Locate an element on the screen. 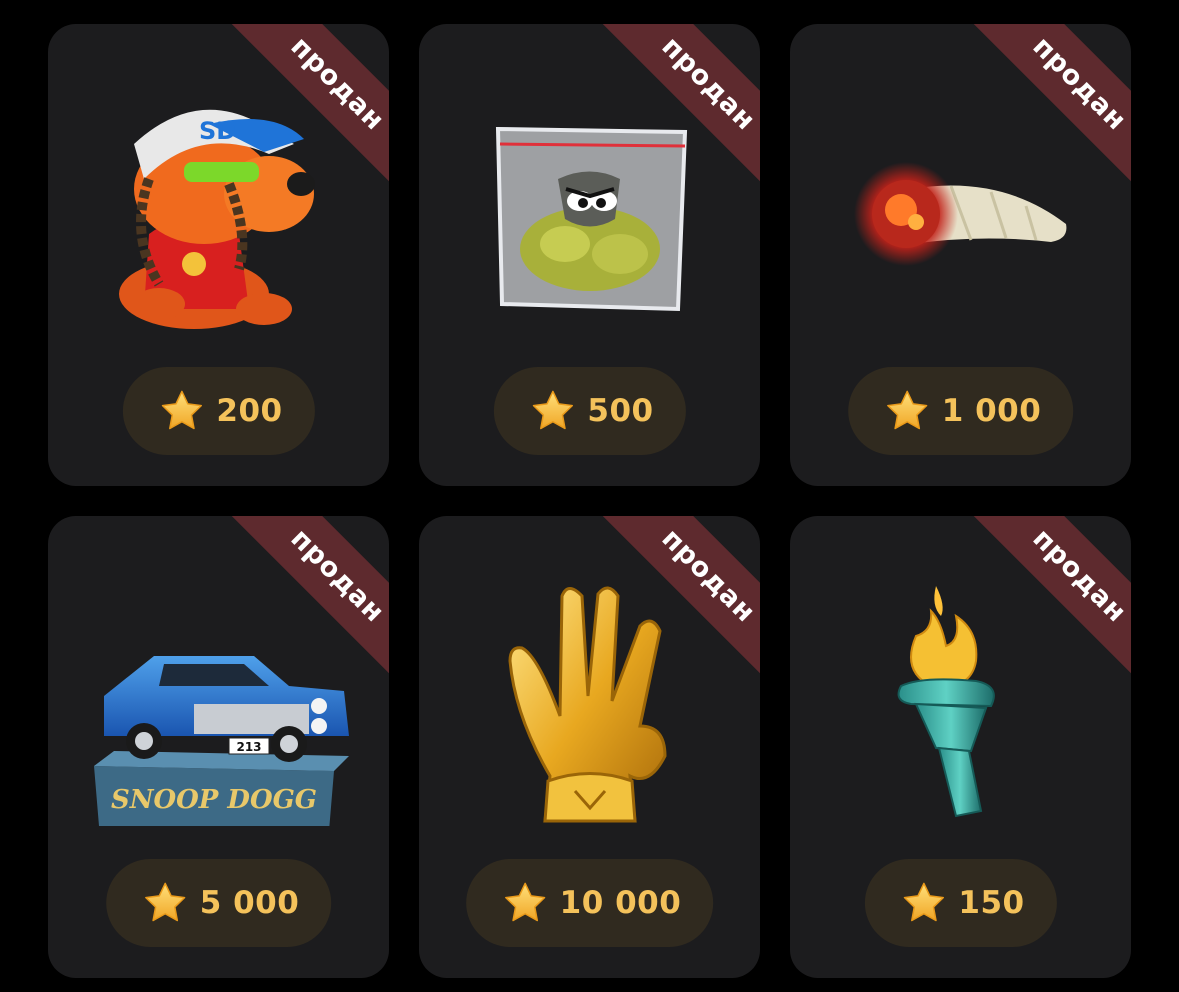 This screenshot has height=992, width=1179. license-plate: 213 is located at coordinates (248, 747).